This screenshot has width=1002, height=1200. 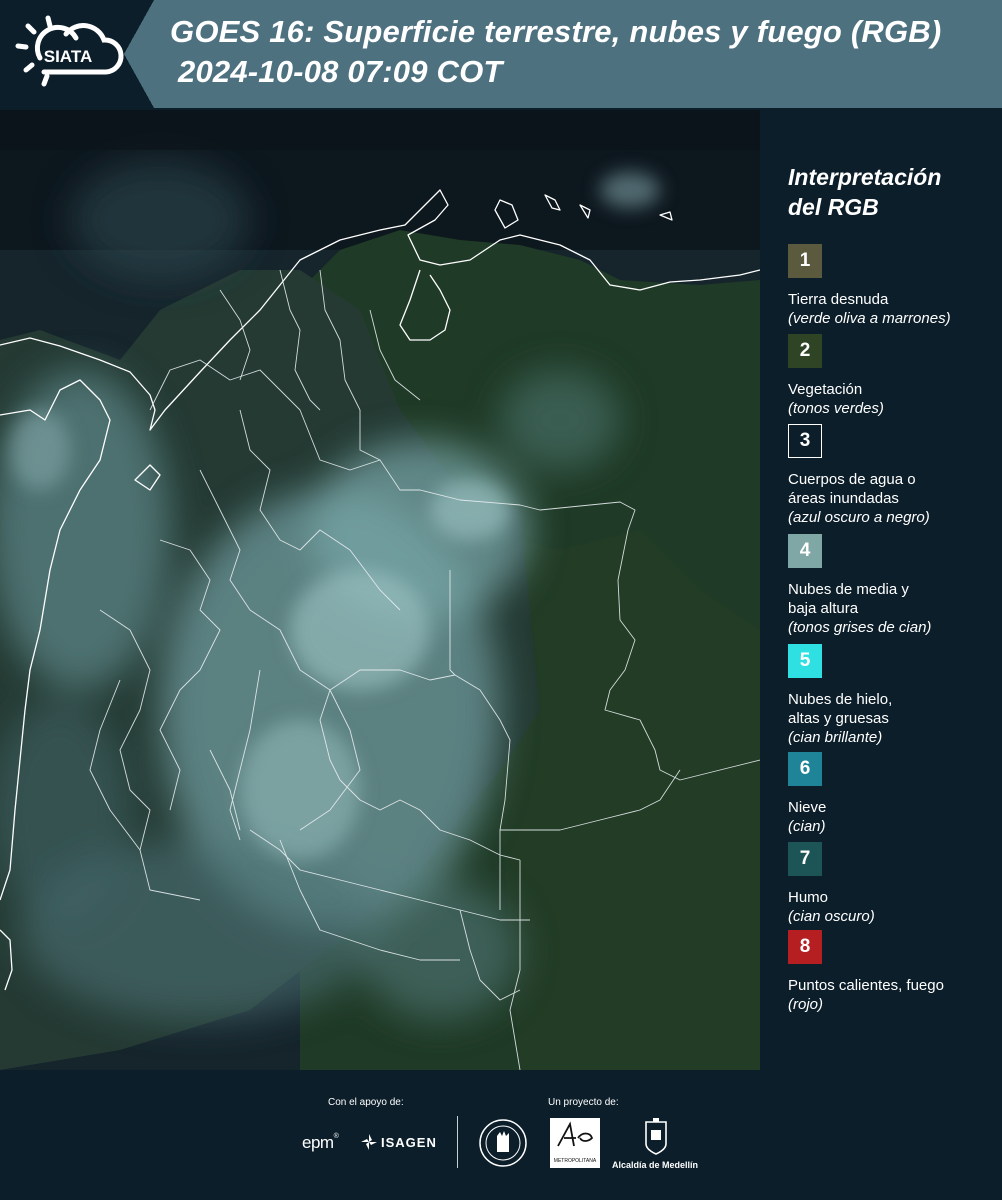 I want to click on epm-logo: epm®, so click(x=320, y=1142).